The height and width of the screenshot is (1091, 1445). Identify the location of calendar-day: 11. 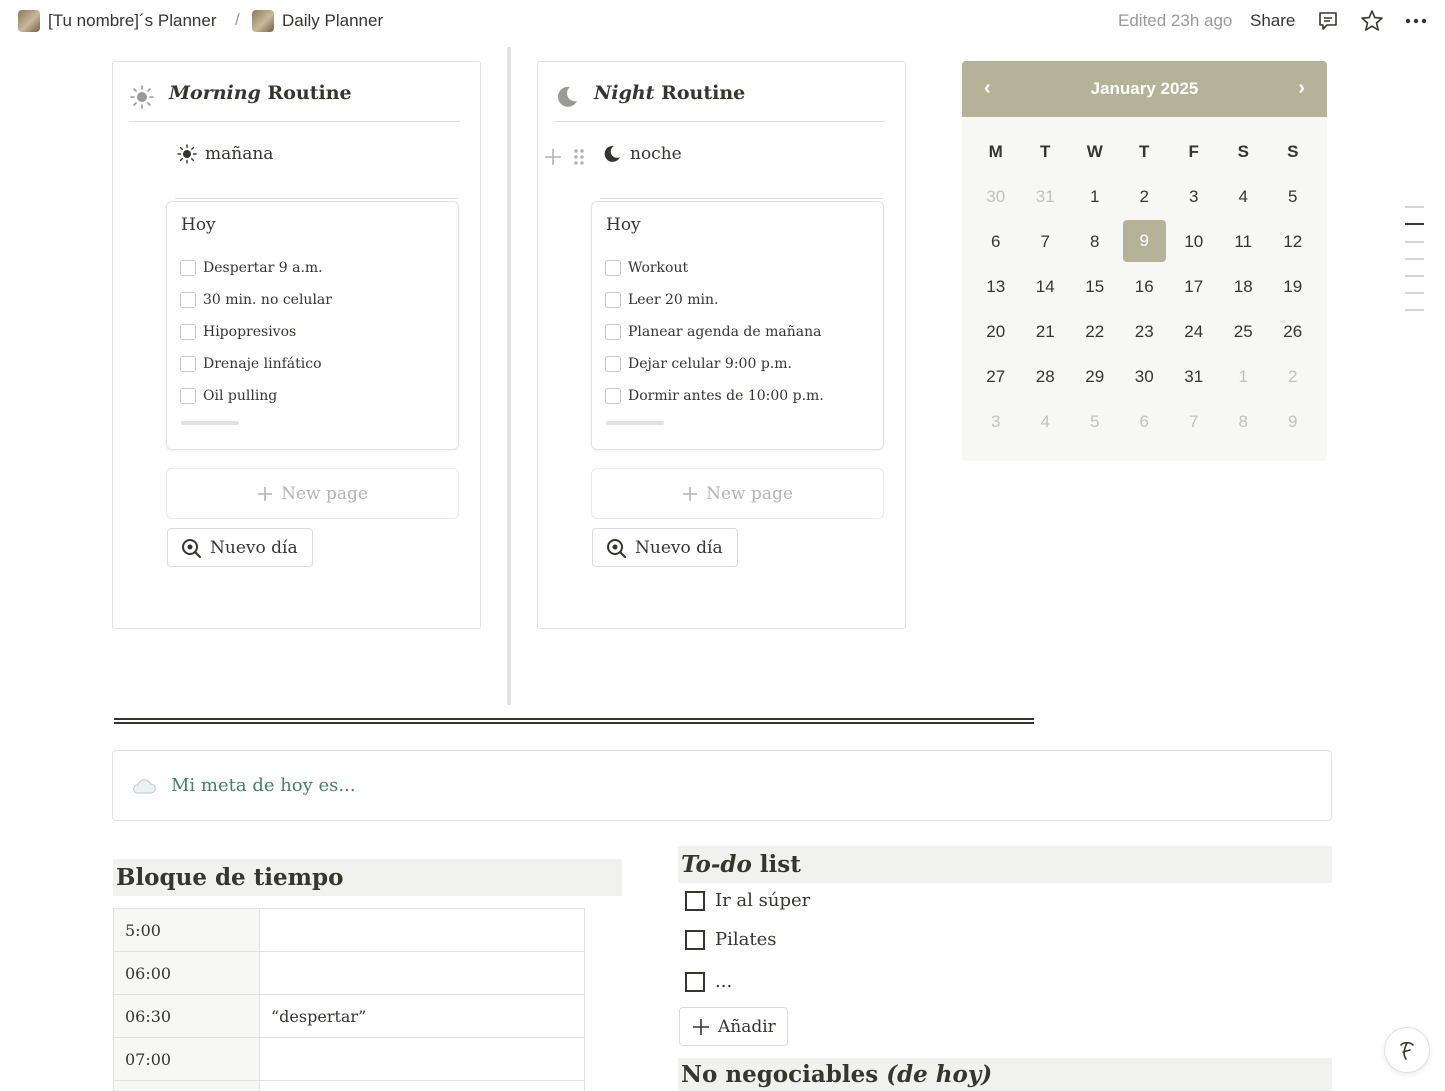
(1244, 241).